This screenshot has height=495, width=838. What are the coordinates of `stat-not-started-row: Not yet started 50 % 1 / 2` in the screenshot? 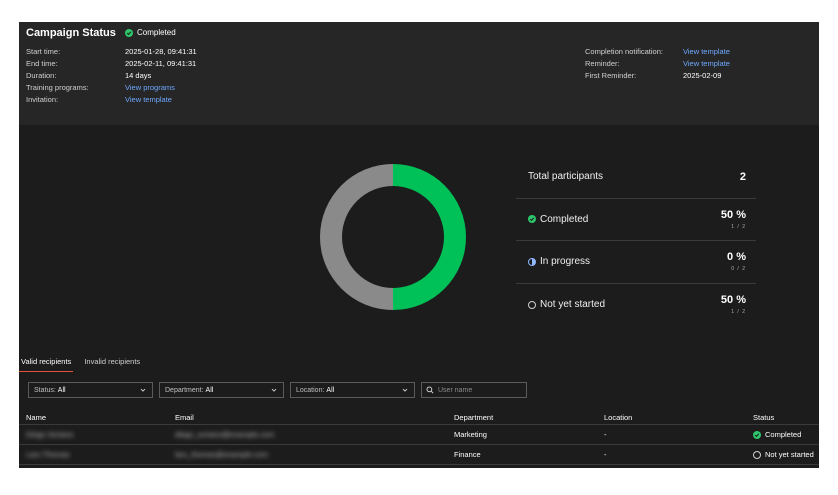 It's located at (636, 305).